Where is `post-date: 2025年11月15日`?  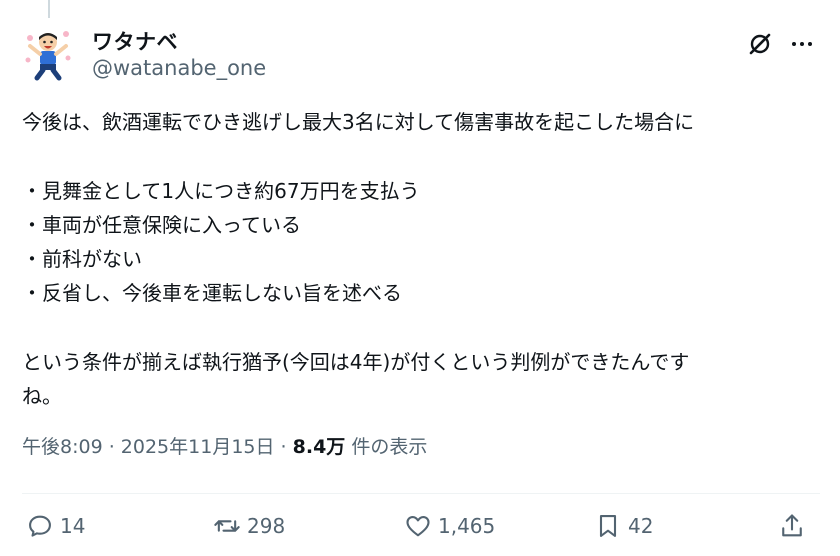 post-date: 2025年11月15日 is located at coordinates (198, 447).